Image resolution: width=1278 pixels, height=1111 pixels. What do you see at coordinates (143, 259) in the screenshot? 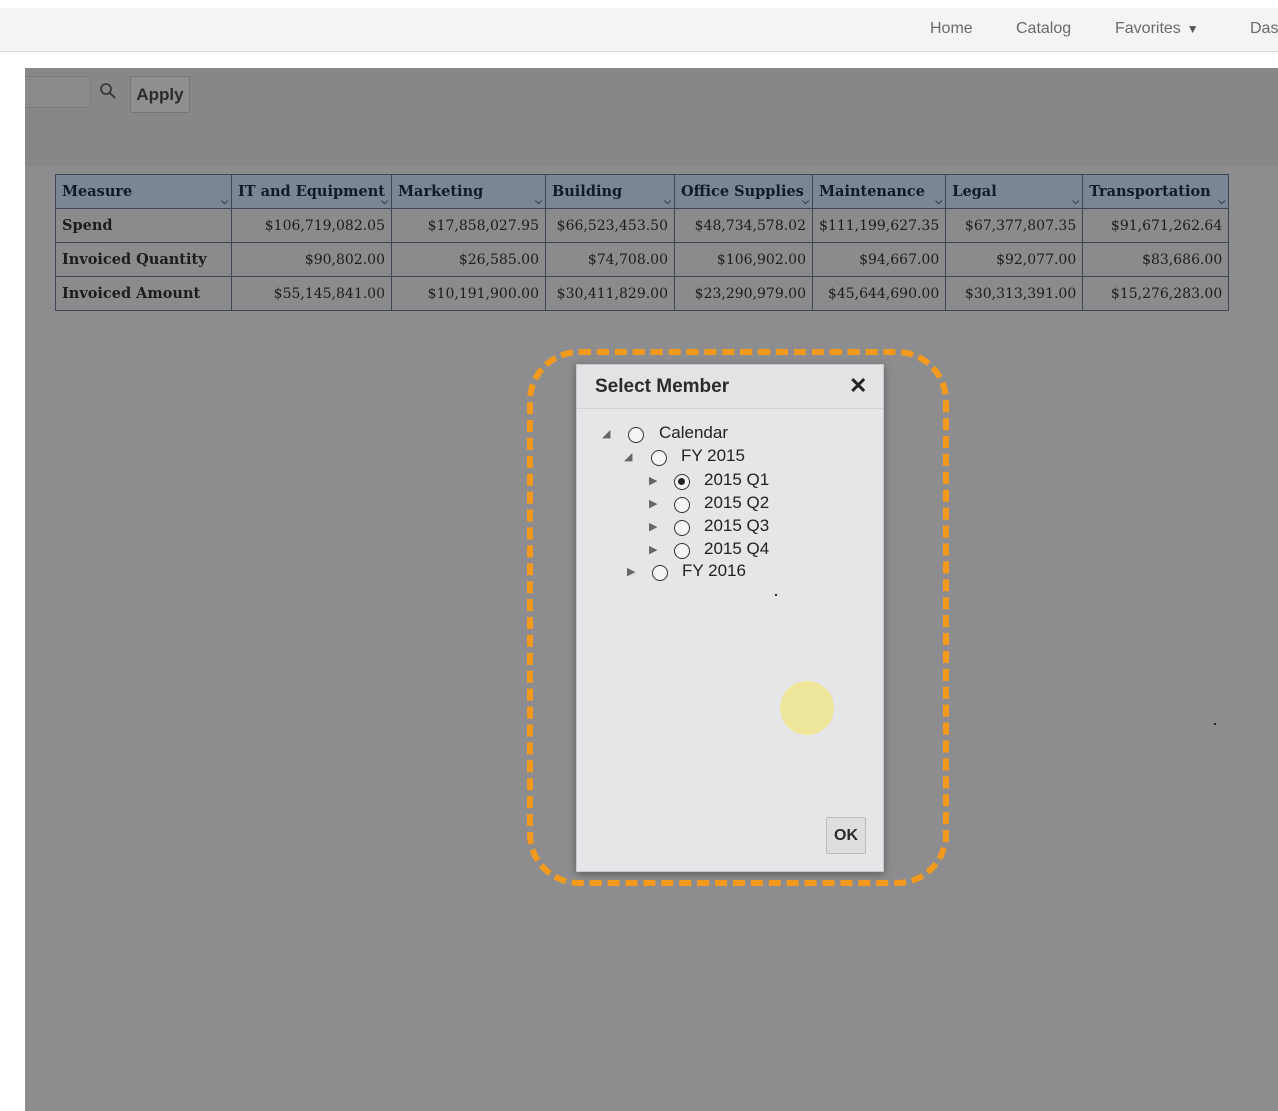
I see `row-header: Invoiced Quantity` at bounding box center [143, 259].